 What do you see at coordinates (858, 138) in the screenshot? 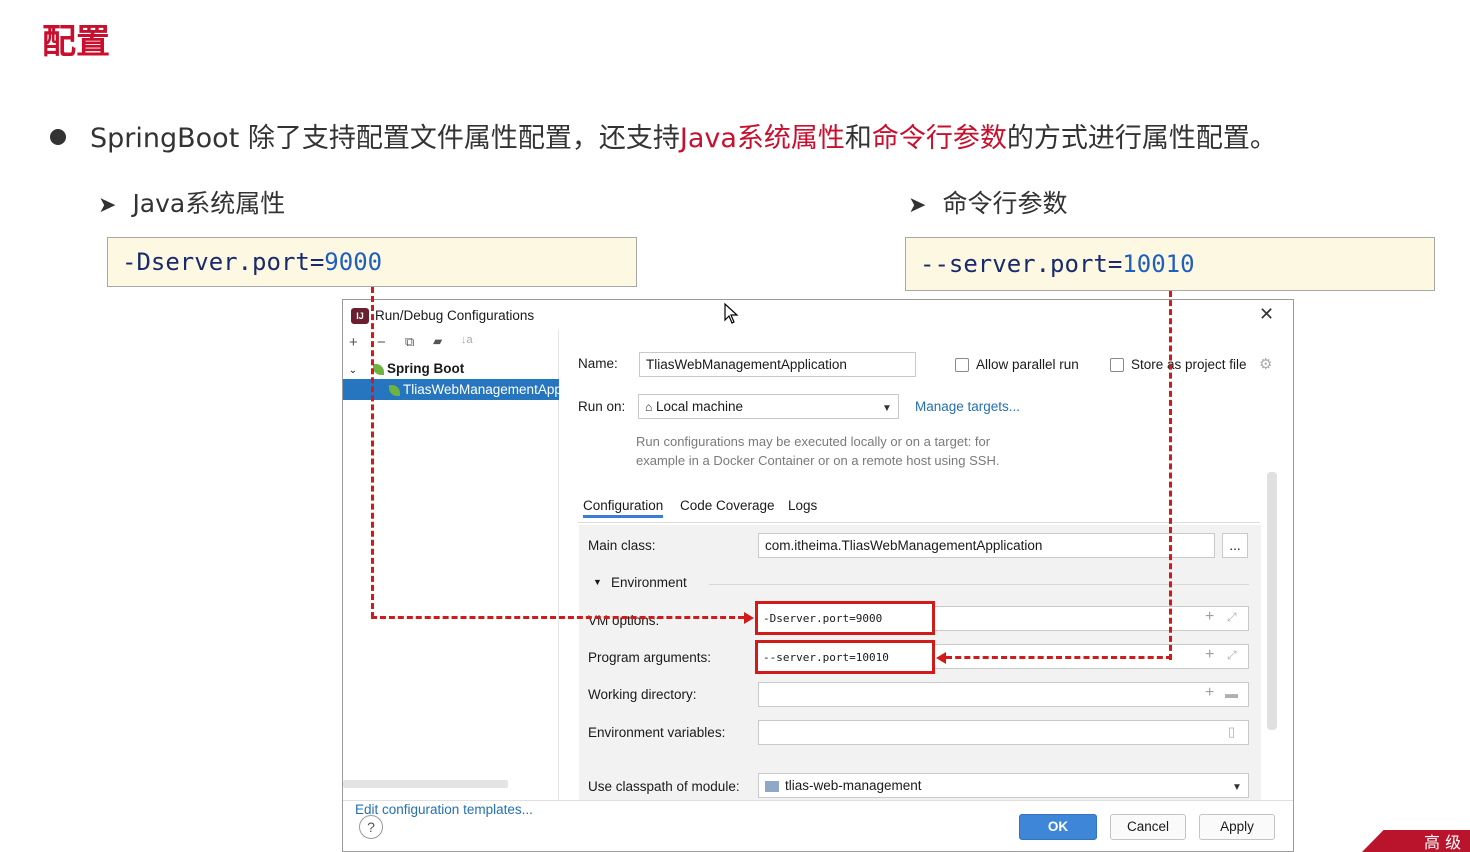
I see `bullet-text-and: 和` at bounding box center [858, 138].